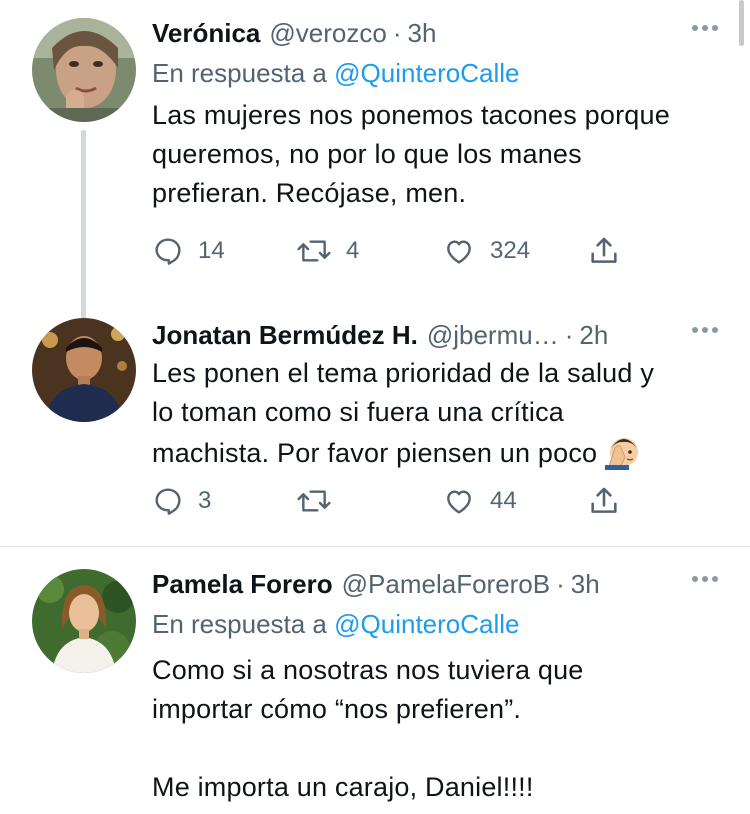 This screenshot has height=814, width=750. I want to click on author-name: Pamela Forero, so click(242, 584).